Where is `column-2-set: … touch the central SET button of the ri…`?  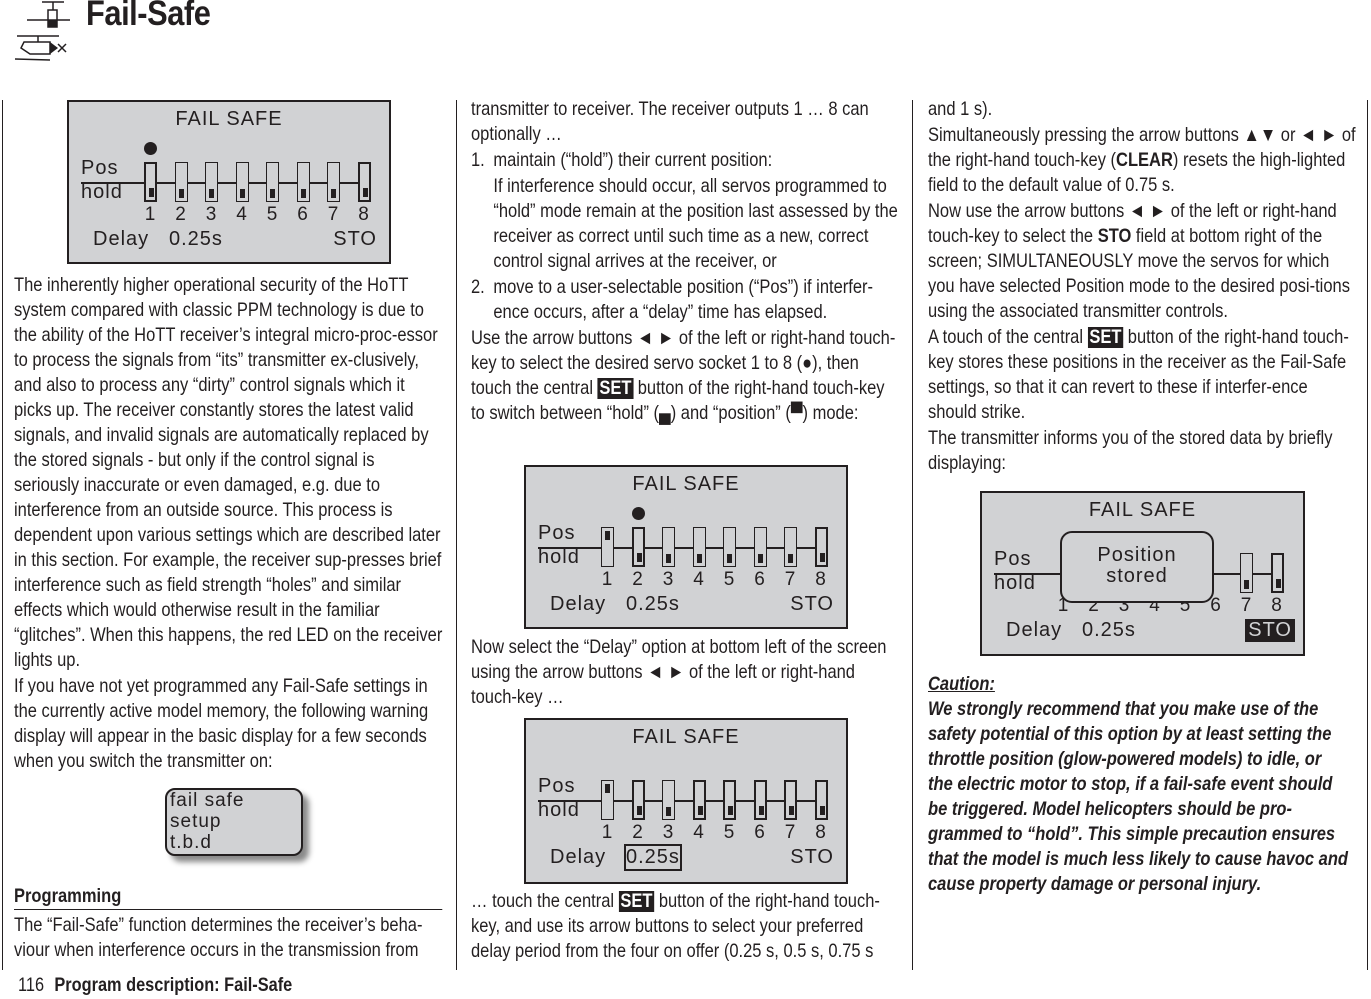
column-2-set: … touch the central SET button of the ri… is located at coordinates (686, 926).